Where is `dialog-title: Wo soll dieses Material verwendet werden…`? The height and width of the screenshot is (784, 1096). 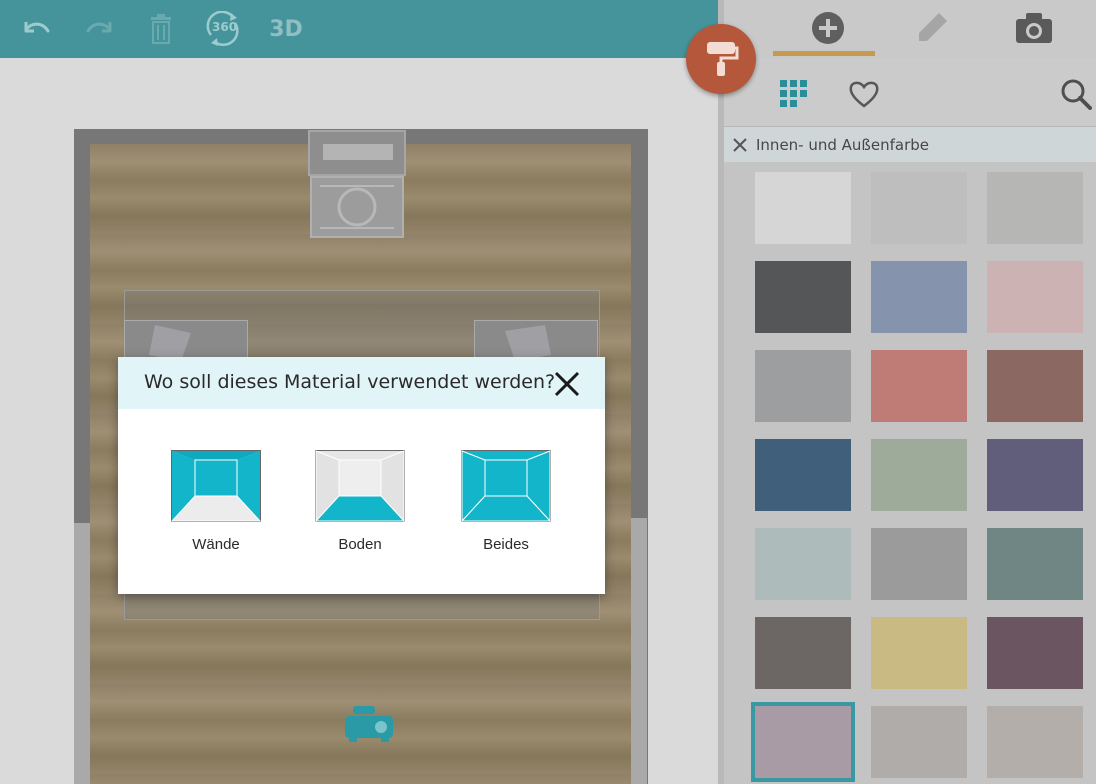
dialog-title: Wo soll dieses Material verwendet werden… is located at coordinates (350, 382).